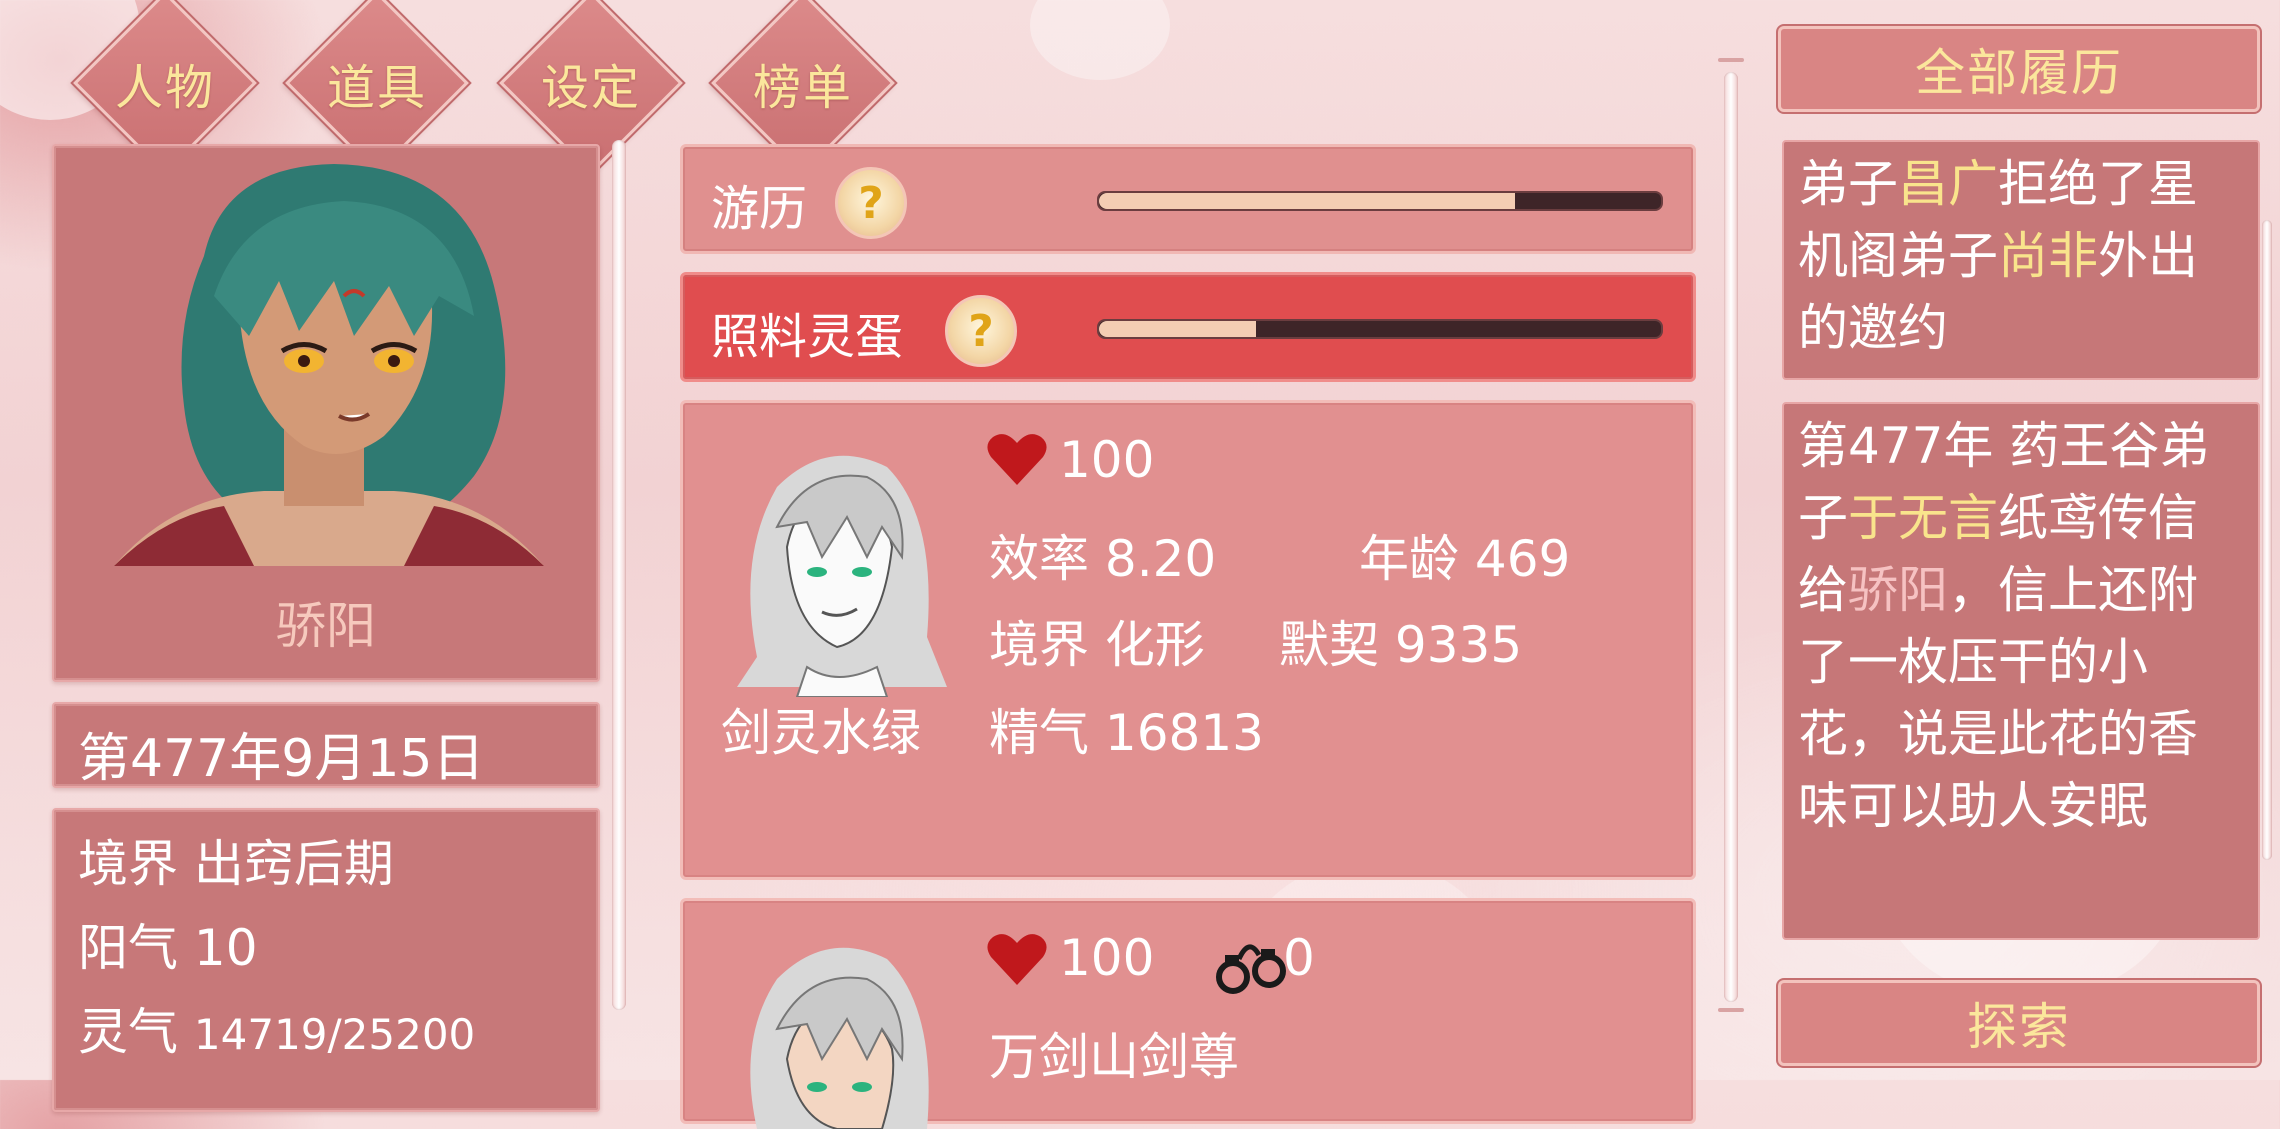 Image resolution: width=2280 pixels, height=1129 pixels. Describe the element at coordinates (1188, 1013) in the screenshot. I see `companion-card: 100 0 万剑山剑尊` at that location.